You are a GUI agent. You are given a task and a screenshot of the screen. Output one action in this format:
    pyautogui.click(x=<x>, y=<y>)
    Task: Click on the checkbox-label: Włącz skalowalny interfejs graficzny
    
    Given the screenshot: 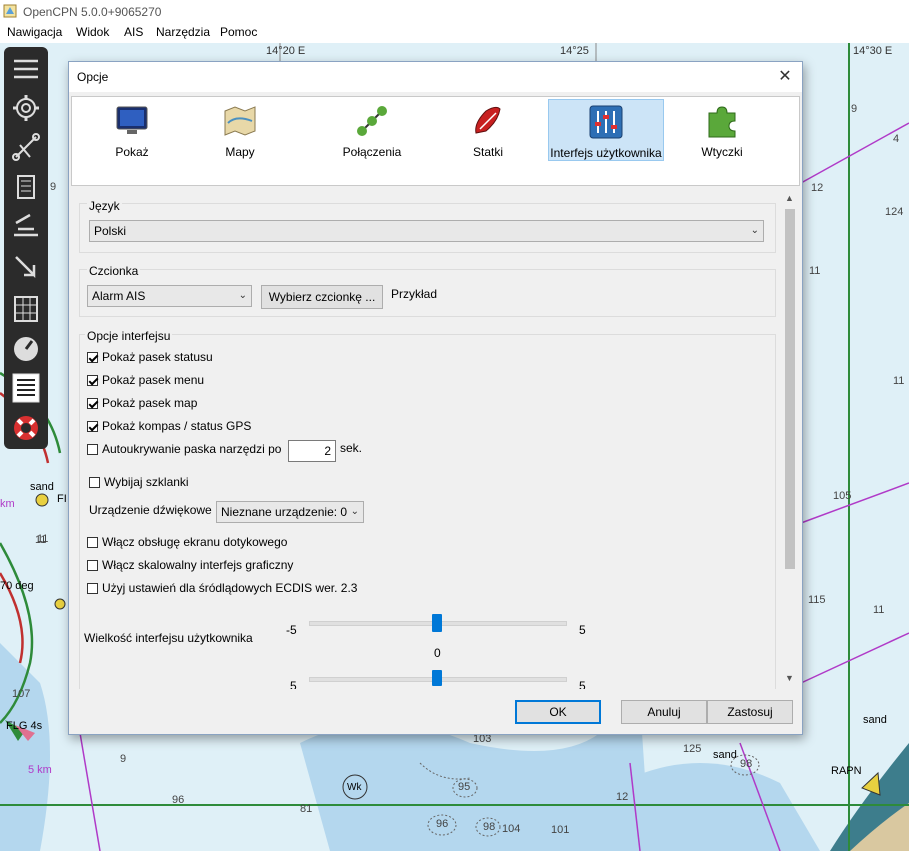 What is the action you would take?
    pyautogui.click(x=198, y=565)
    